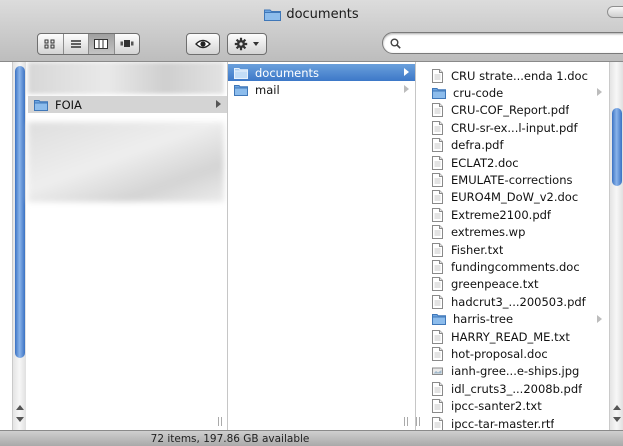  What do you see at coordinates (230, 438) in the screenshot?
I see `status-text: 72 items, 197.86 GB available` at bounding box center [230, 438].